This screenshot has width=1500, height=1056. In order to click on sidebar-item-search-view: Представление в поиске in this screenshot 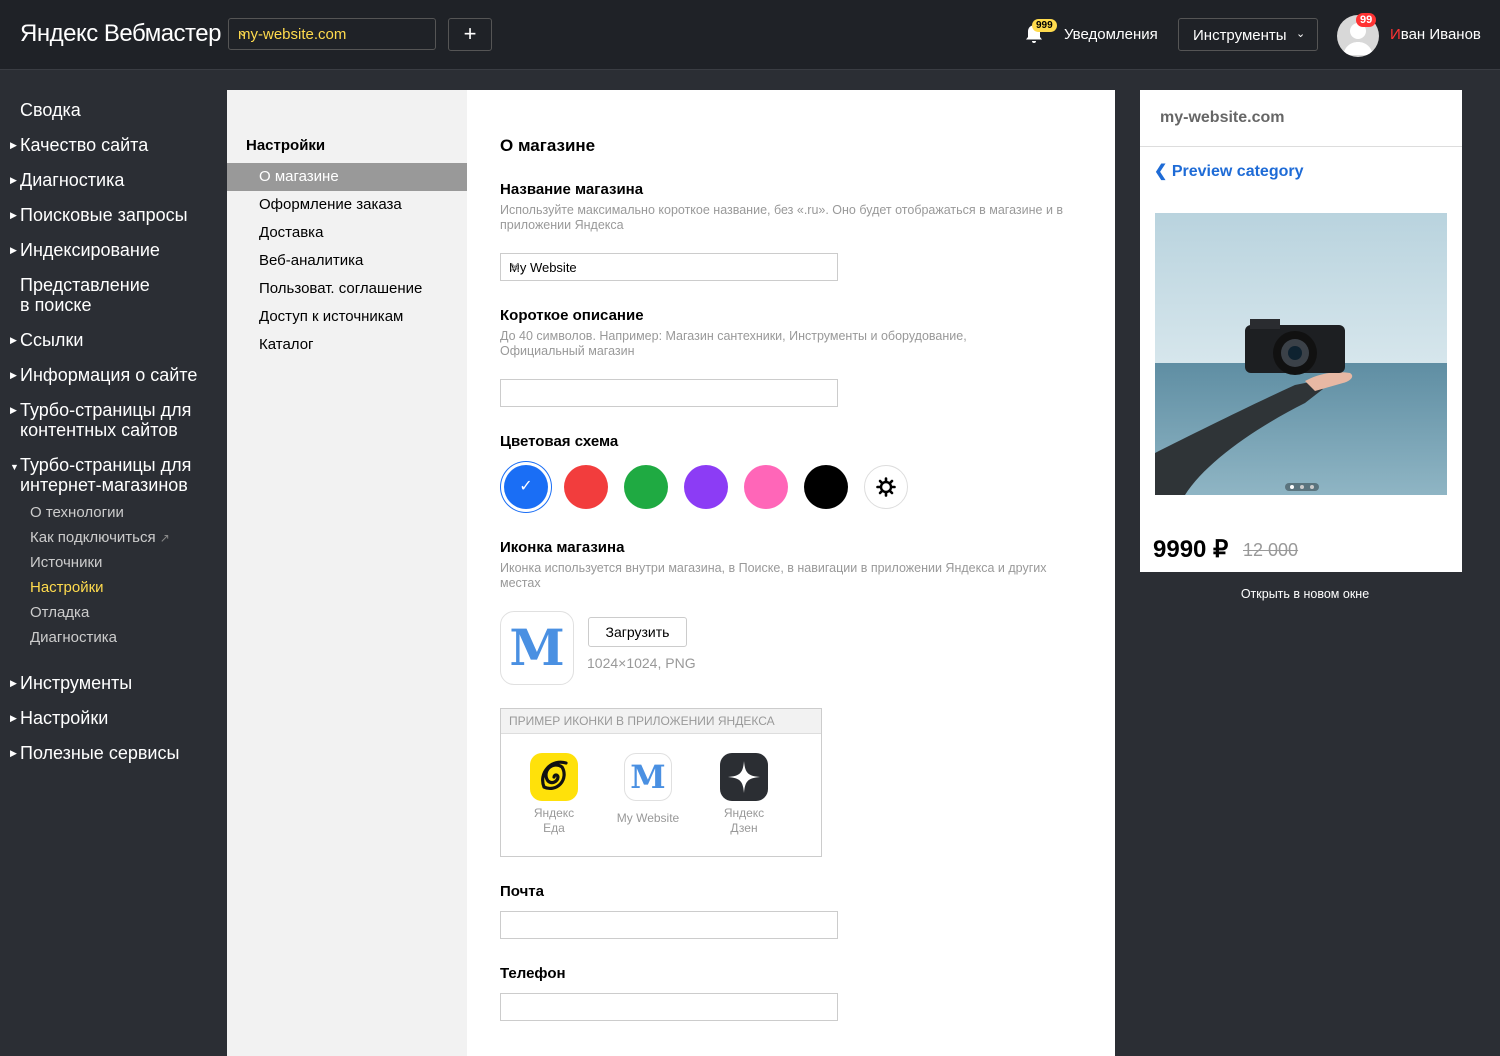, I will do `click(85, 295)`.